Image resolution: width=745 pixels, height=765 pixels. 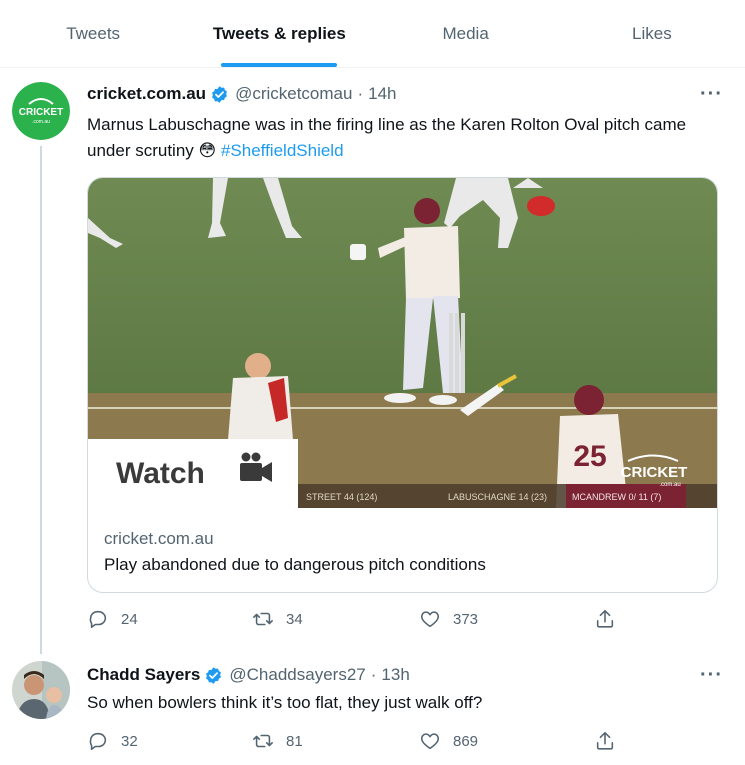 I want to click on tab-tweets: Tweets, so click(x=93, y=33).